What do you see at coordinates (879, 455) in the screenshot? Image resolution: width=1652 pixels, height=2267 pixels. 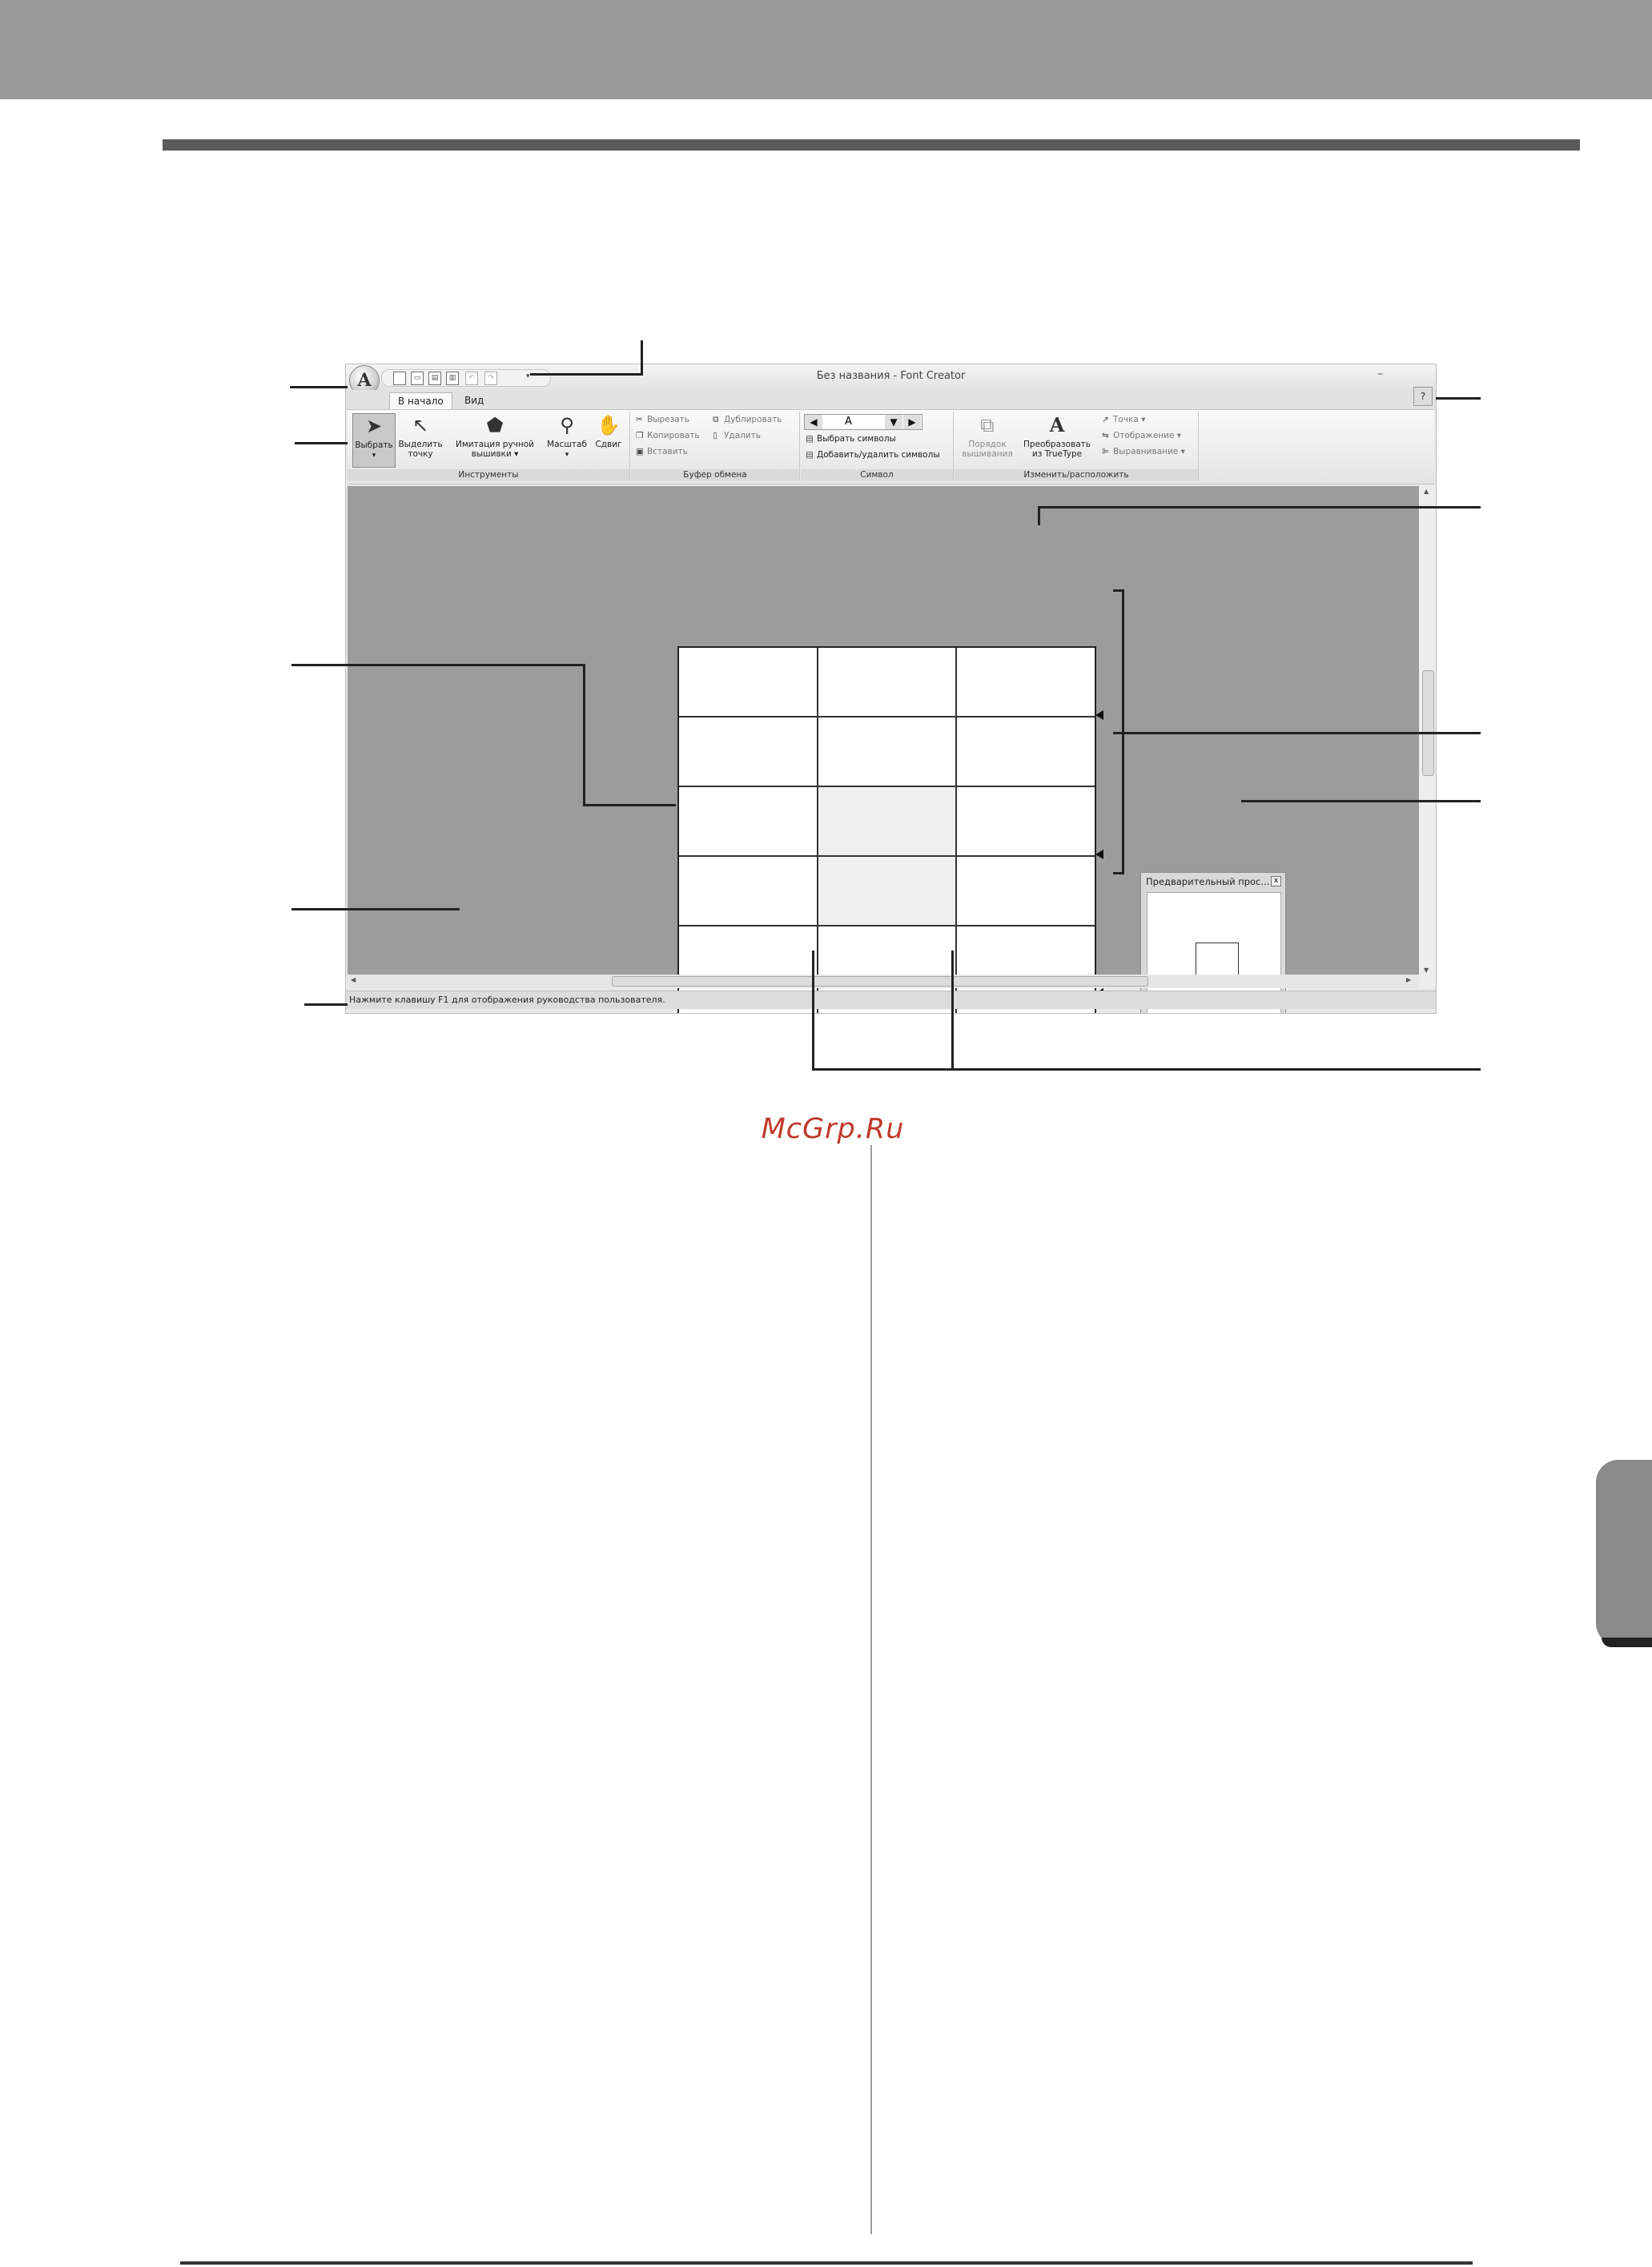 I see `add-remove-chars-label: Добавить/удалить символы` at bounding box center [879, 455].